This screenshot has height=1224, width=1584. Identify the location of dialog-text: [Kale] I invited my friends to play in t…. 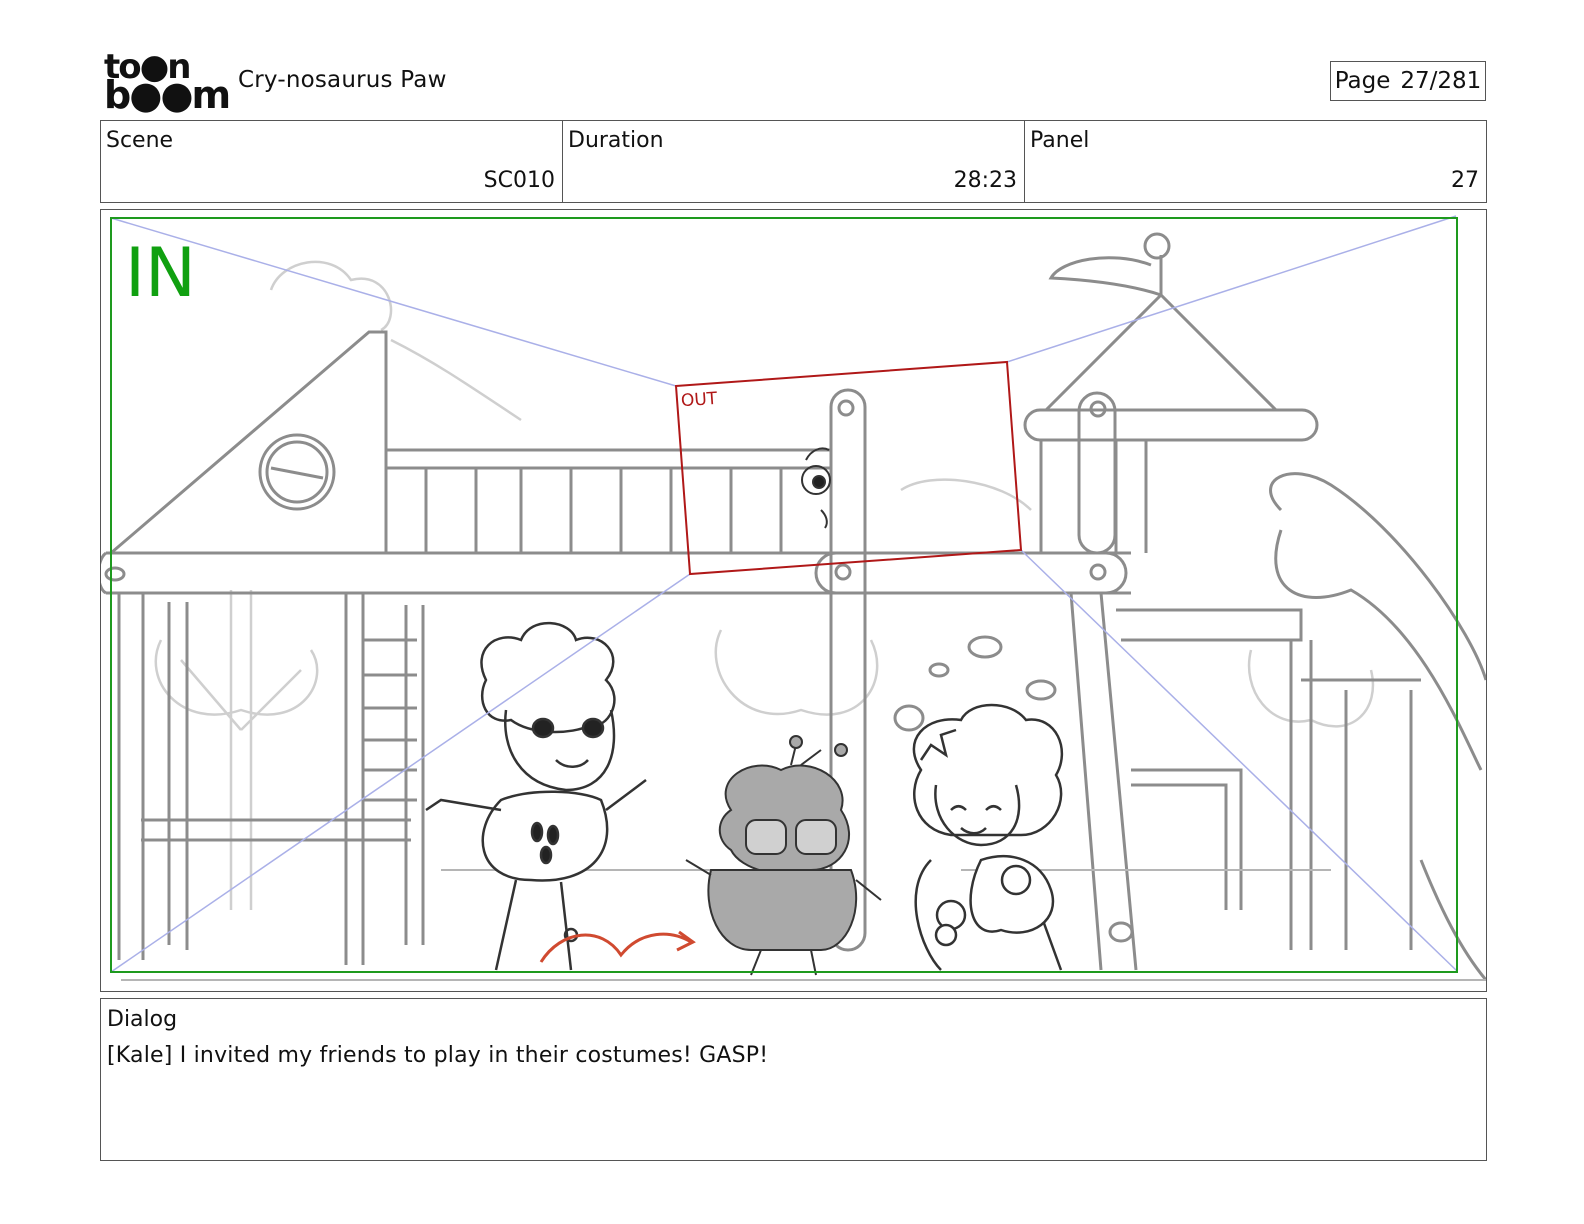
(438, 1055).